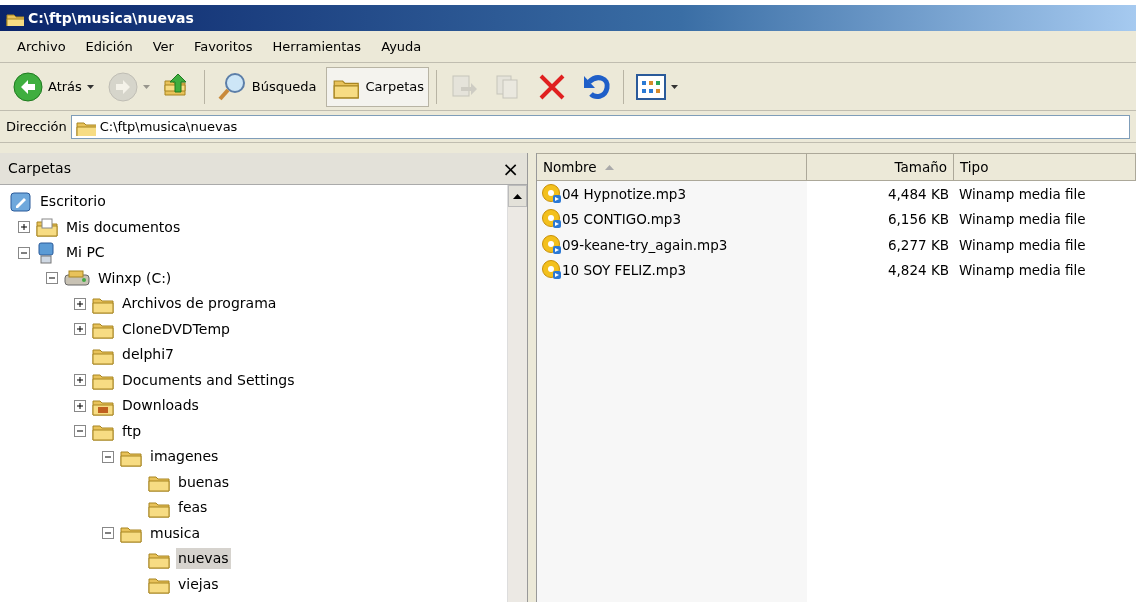  What do you see at coordinates (645, 244) in the screenshot?
I see `file-name: 09-keane-try_again.mp3` at bounding box center [645, 244].